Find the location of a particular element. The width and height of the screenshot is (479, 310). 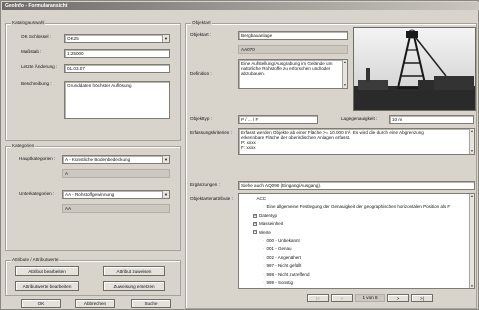

ok-key-value: OK25 is located at coordinates (73, 38).